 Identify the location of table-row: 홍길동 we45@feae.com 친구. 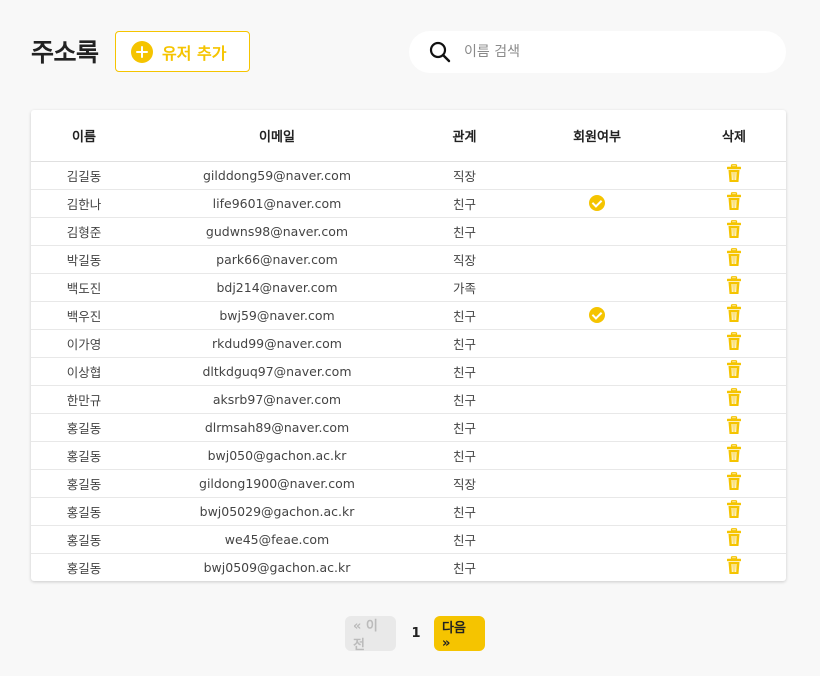
(408, 539).